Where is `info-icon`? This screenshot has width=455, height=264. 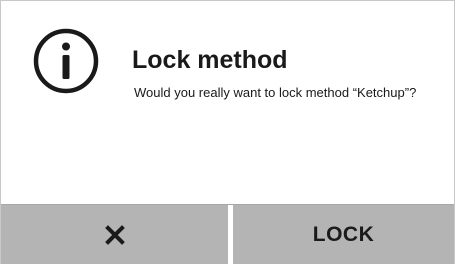
info-icon is located at coordinates (66, 61).